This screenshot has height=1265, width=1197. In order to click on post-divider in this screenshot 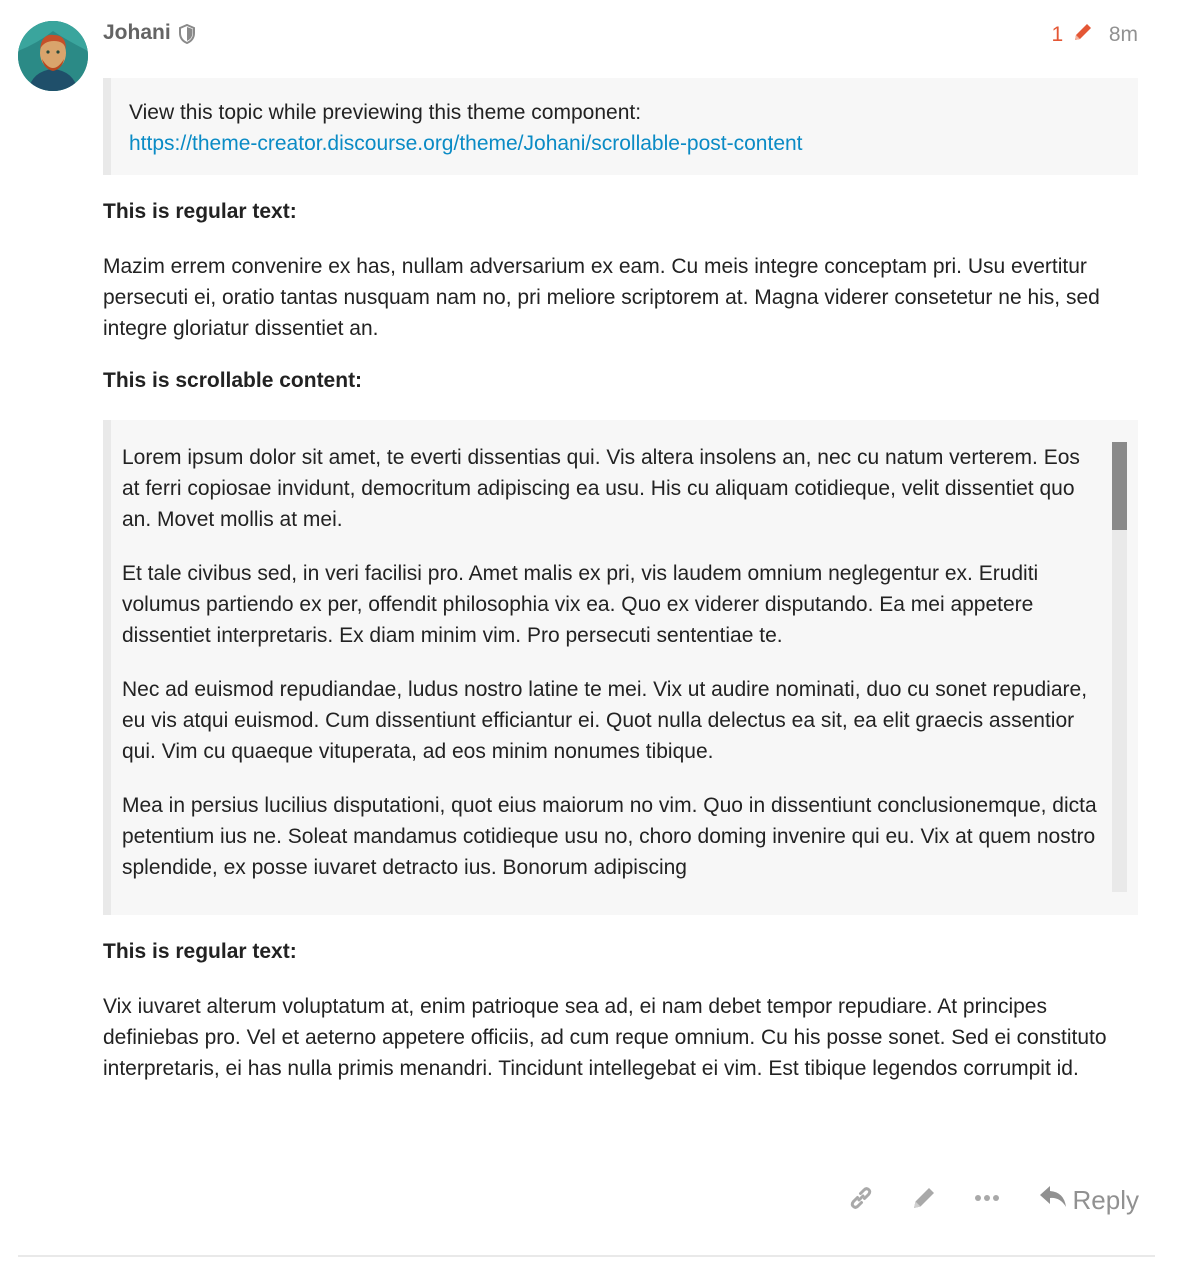, I will do `click(586, 1256)`.